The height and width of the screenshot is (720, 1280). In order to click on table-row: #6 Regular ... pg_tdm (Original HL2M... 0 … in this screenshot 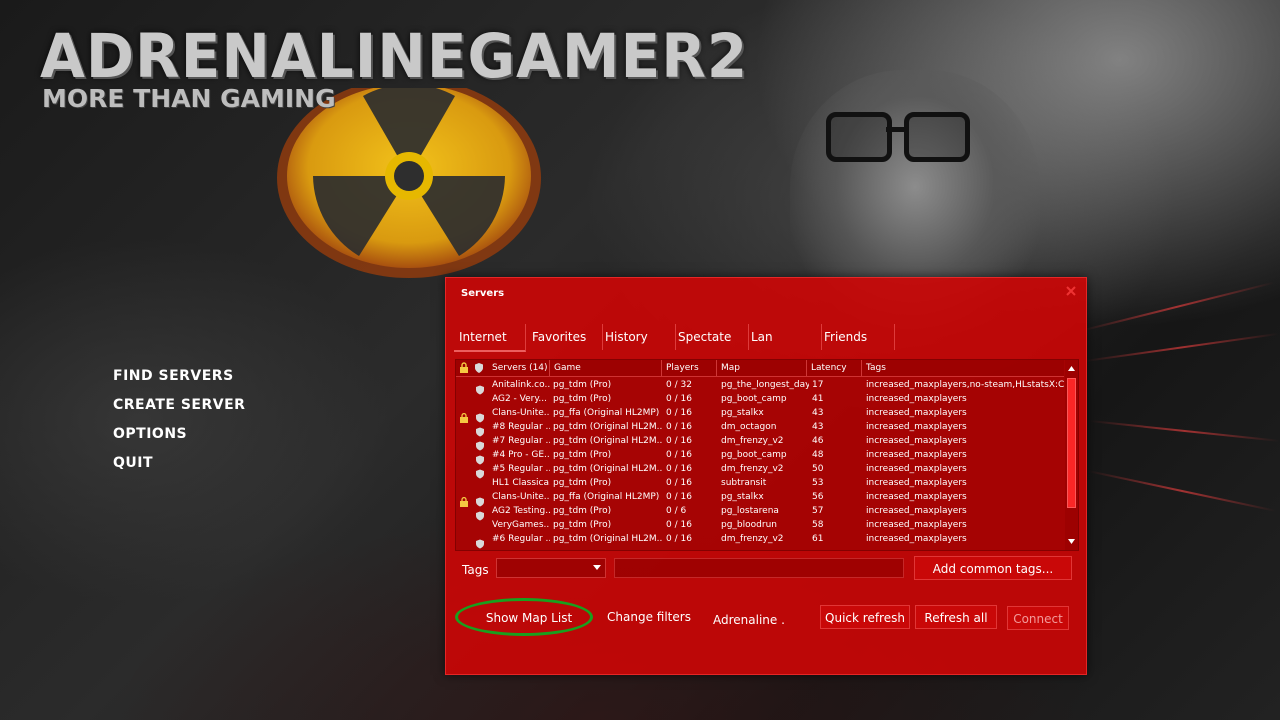, I will do `click(760, 540)`.